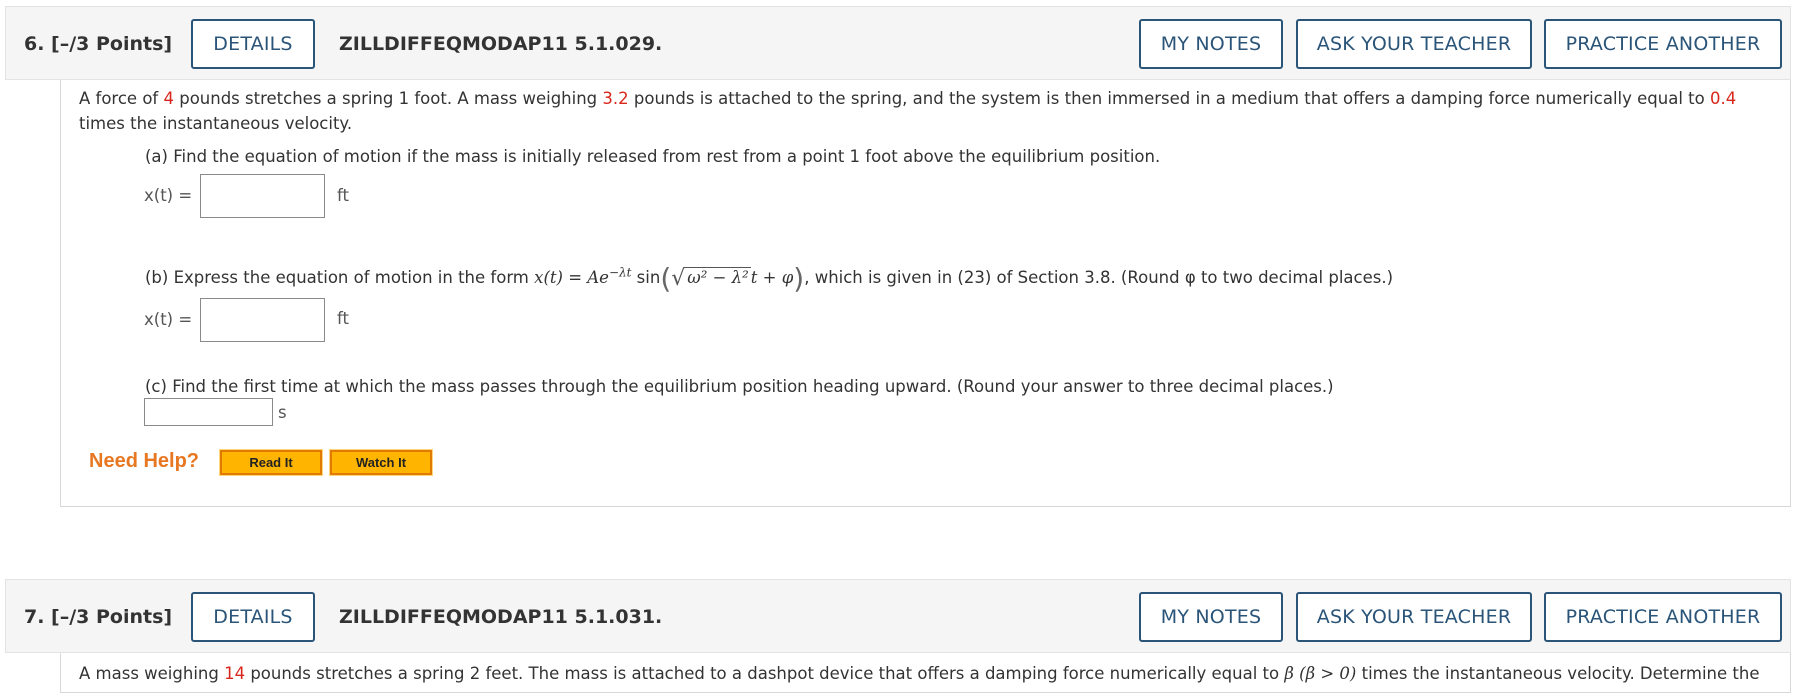 This screenshot has height=693, width=1797. What do you see at coordinates (615, 98) in the screenshot?
I see `mass-weight-value: 3.2` at bounding box center [615, 98].